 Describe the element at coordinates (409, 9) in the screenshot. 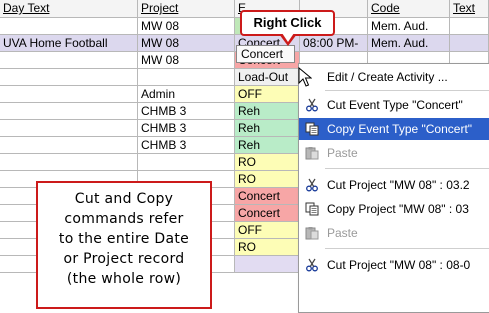

I see `header-code: Code` at that location.